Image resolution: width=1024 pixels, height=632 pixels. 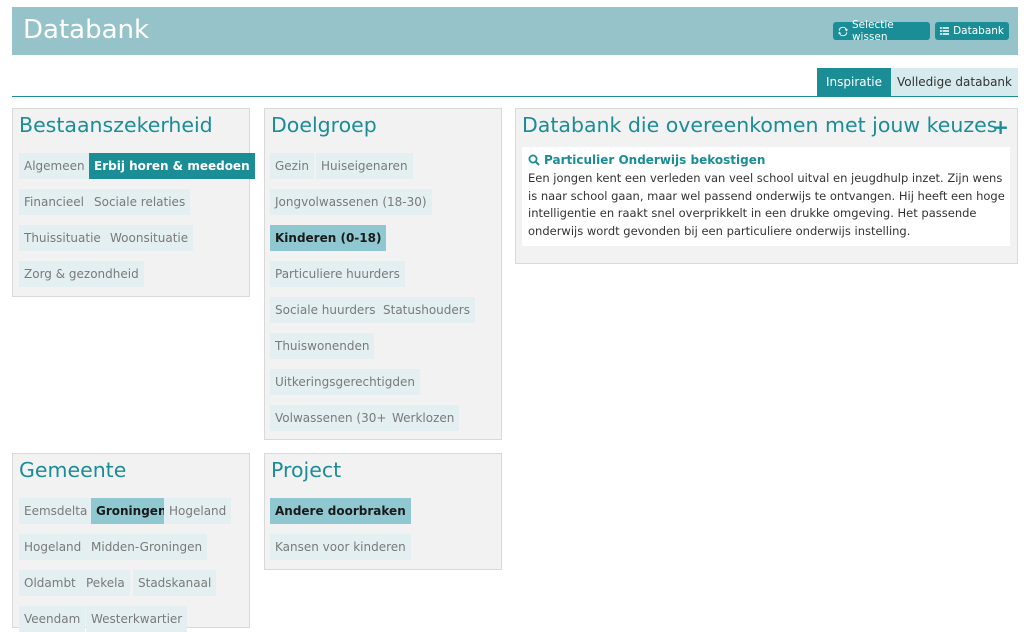 I want to click on result-title: Particulier Onderwijs bekostigen, so click(x=655, y=160).